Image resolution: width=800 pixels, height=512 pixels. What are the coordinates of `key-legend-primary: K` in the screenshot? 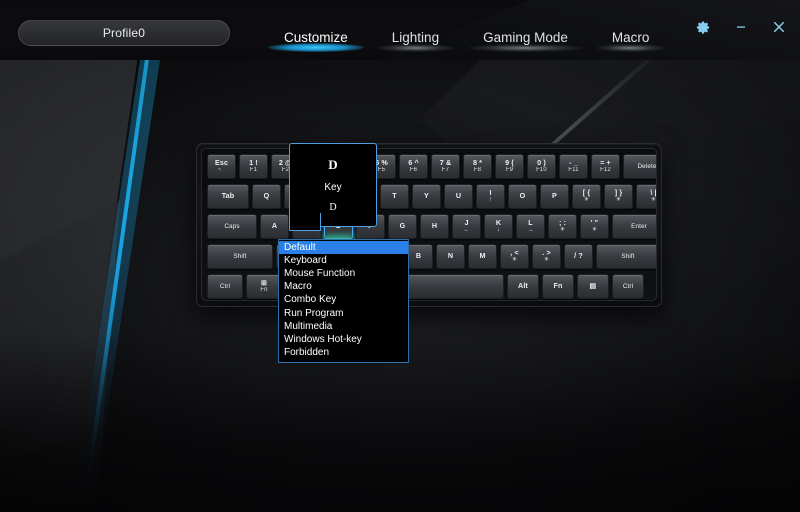 It's located at (498, 223).